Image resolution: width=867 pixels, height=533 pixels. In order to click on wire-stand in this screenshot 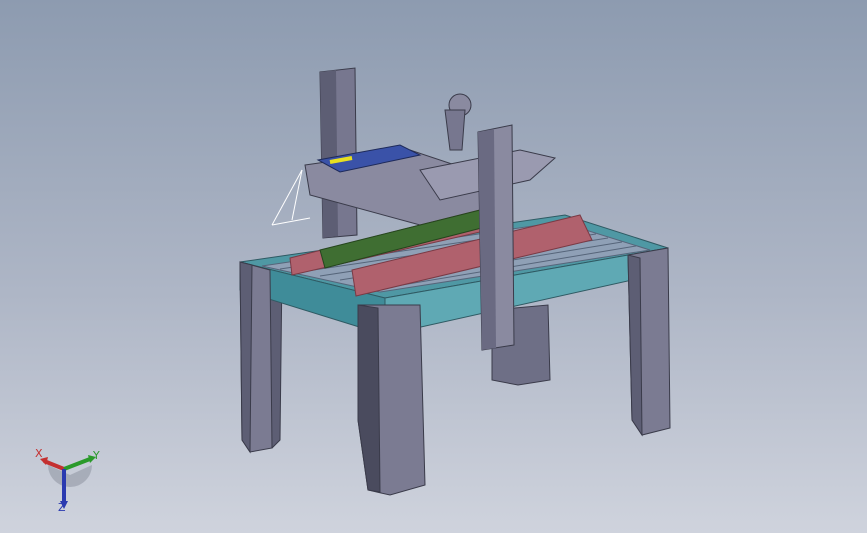, I will do `click(291, 197)`.